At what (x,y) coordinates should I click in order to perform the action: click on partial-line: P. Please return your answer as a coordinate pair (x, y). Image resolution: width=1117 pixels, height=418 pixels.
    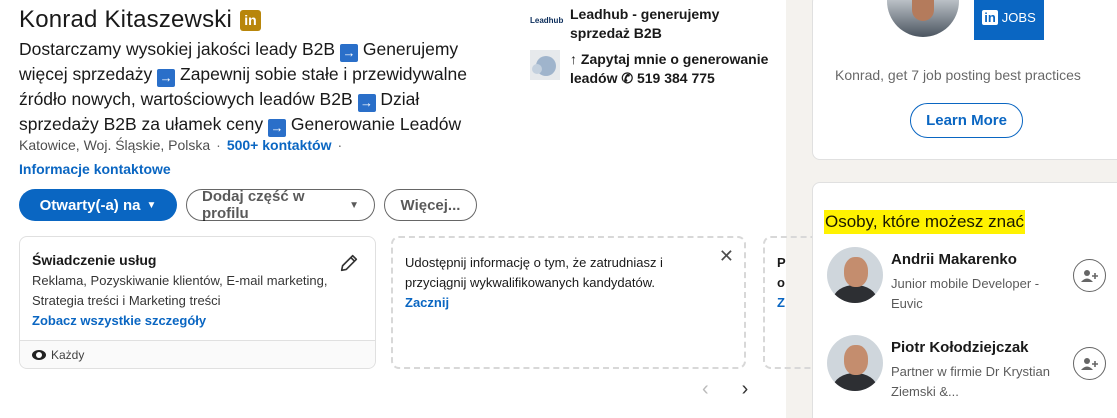
    Looking at the image, I should click on (781, 262).